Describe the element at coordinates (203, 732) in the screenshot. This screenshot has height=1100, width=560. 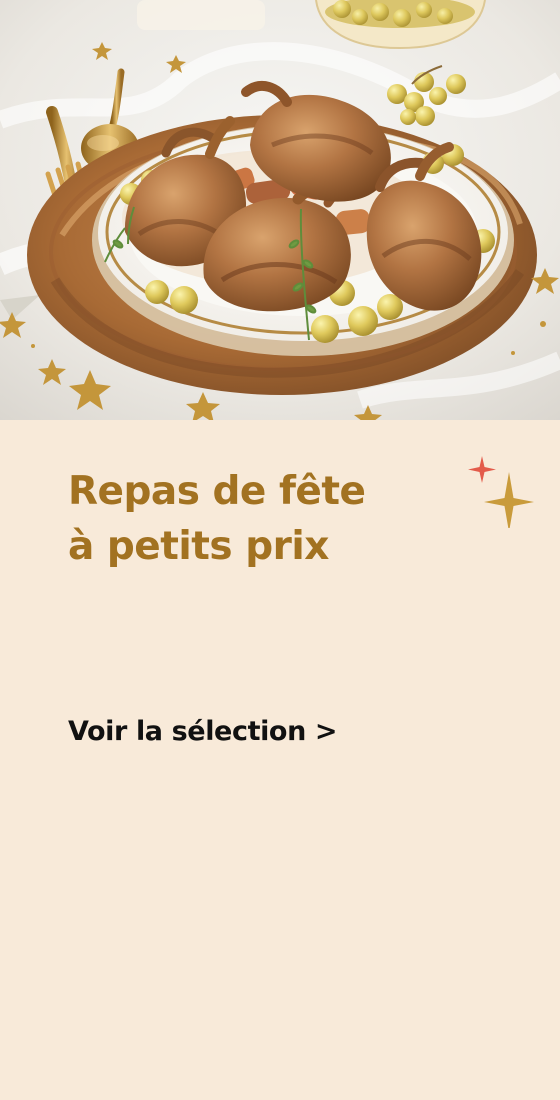
I see `see-selection-link: Voir la sélection >` at that location.